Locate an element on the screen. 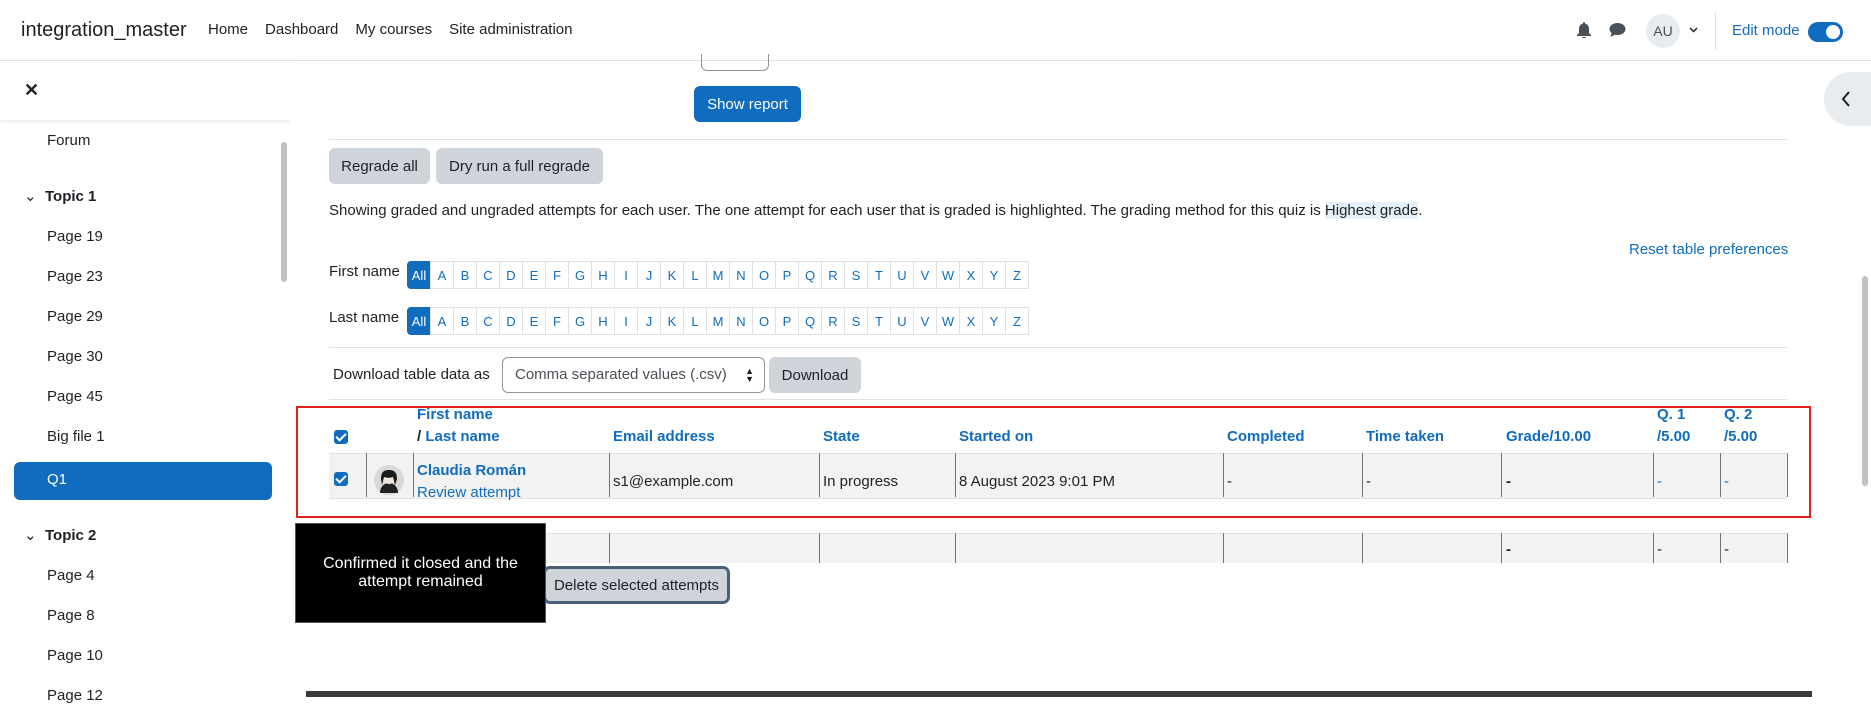 The width and height of the screenshot is (1871, 704). last-name-initial-u: U is located at coordinates (902, 321).